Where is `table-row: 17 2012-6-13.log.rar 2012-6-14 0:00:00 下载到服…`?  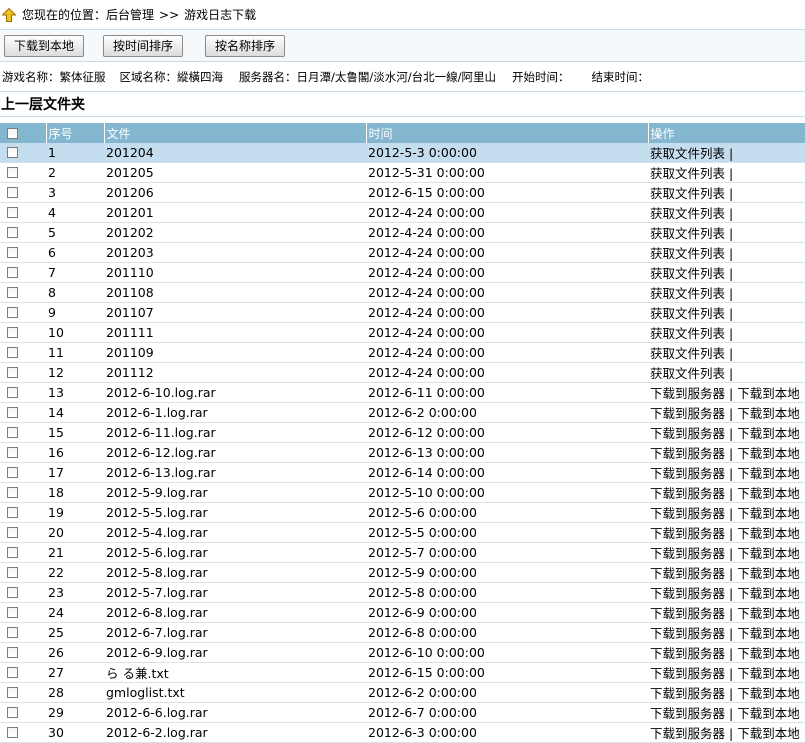 table-row: 17 2012-6-13.log.rar 2012-6-14 0:00:00 下载到服… is located at coordinates (402, 472).